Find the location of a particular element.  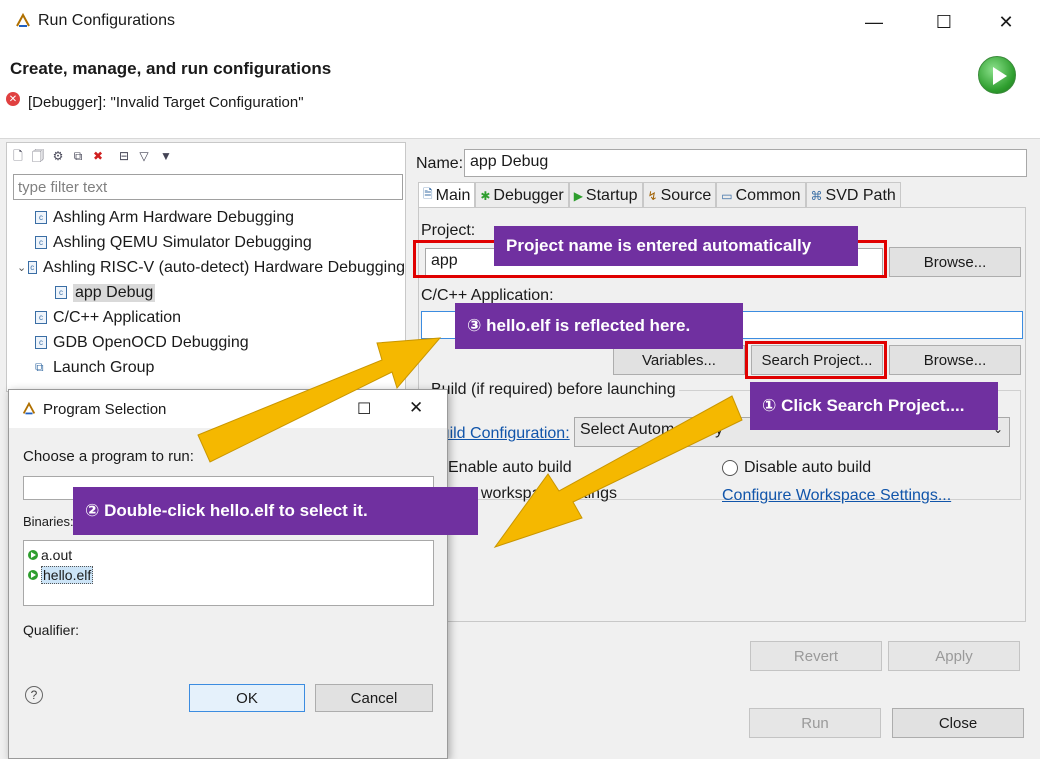

close-button: Close is located at coordinates (958, 723).